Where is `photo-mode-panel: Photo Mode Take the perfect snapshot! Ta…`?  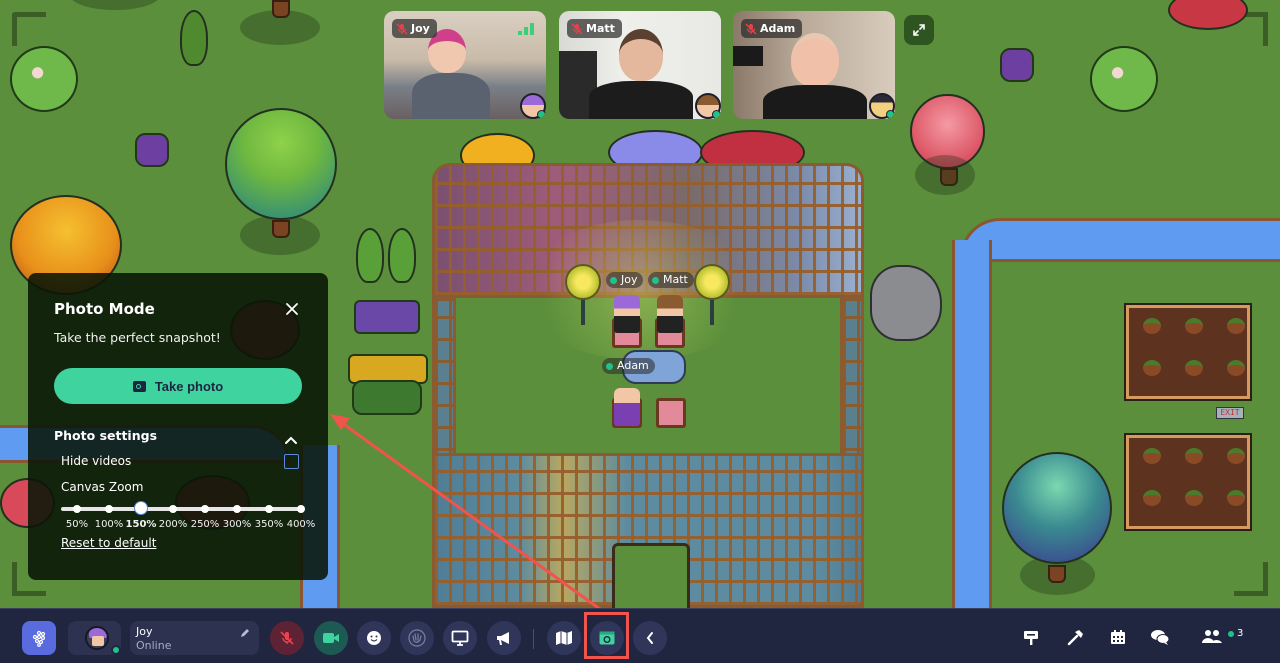
photo-mode-panel: Photo Mode Take the perfect snapshot! Ta… is located at coordinates (178, 426).